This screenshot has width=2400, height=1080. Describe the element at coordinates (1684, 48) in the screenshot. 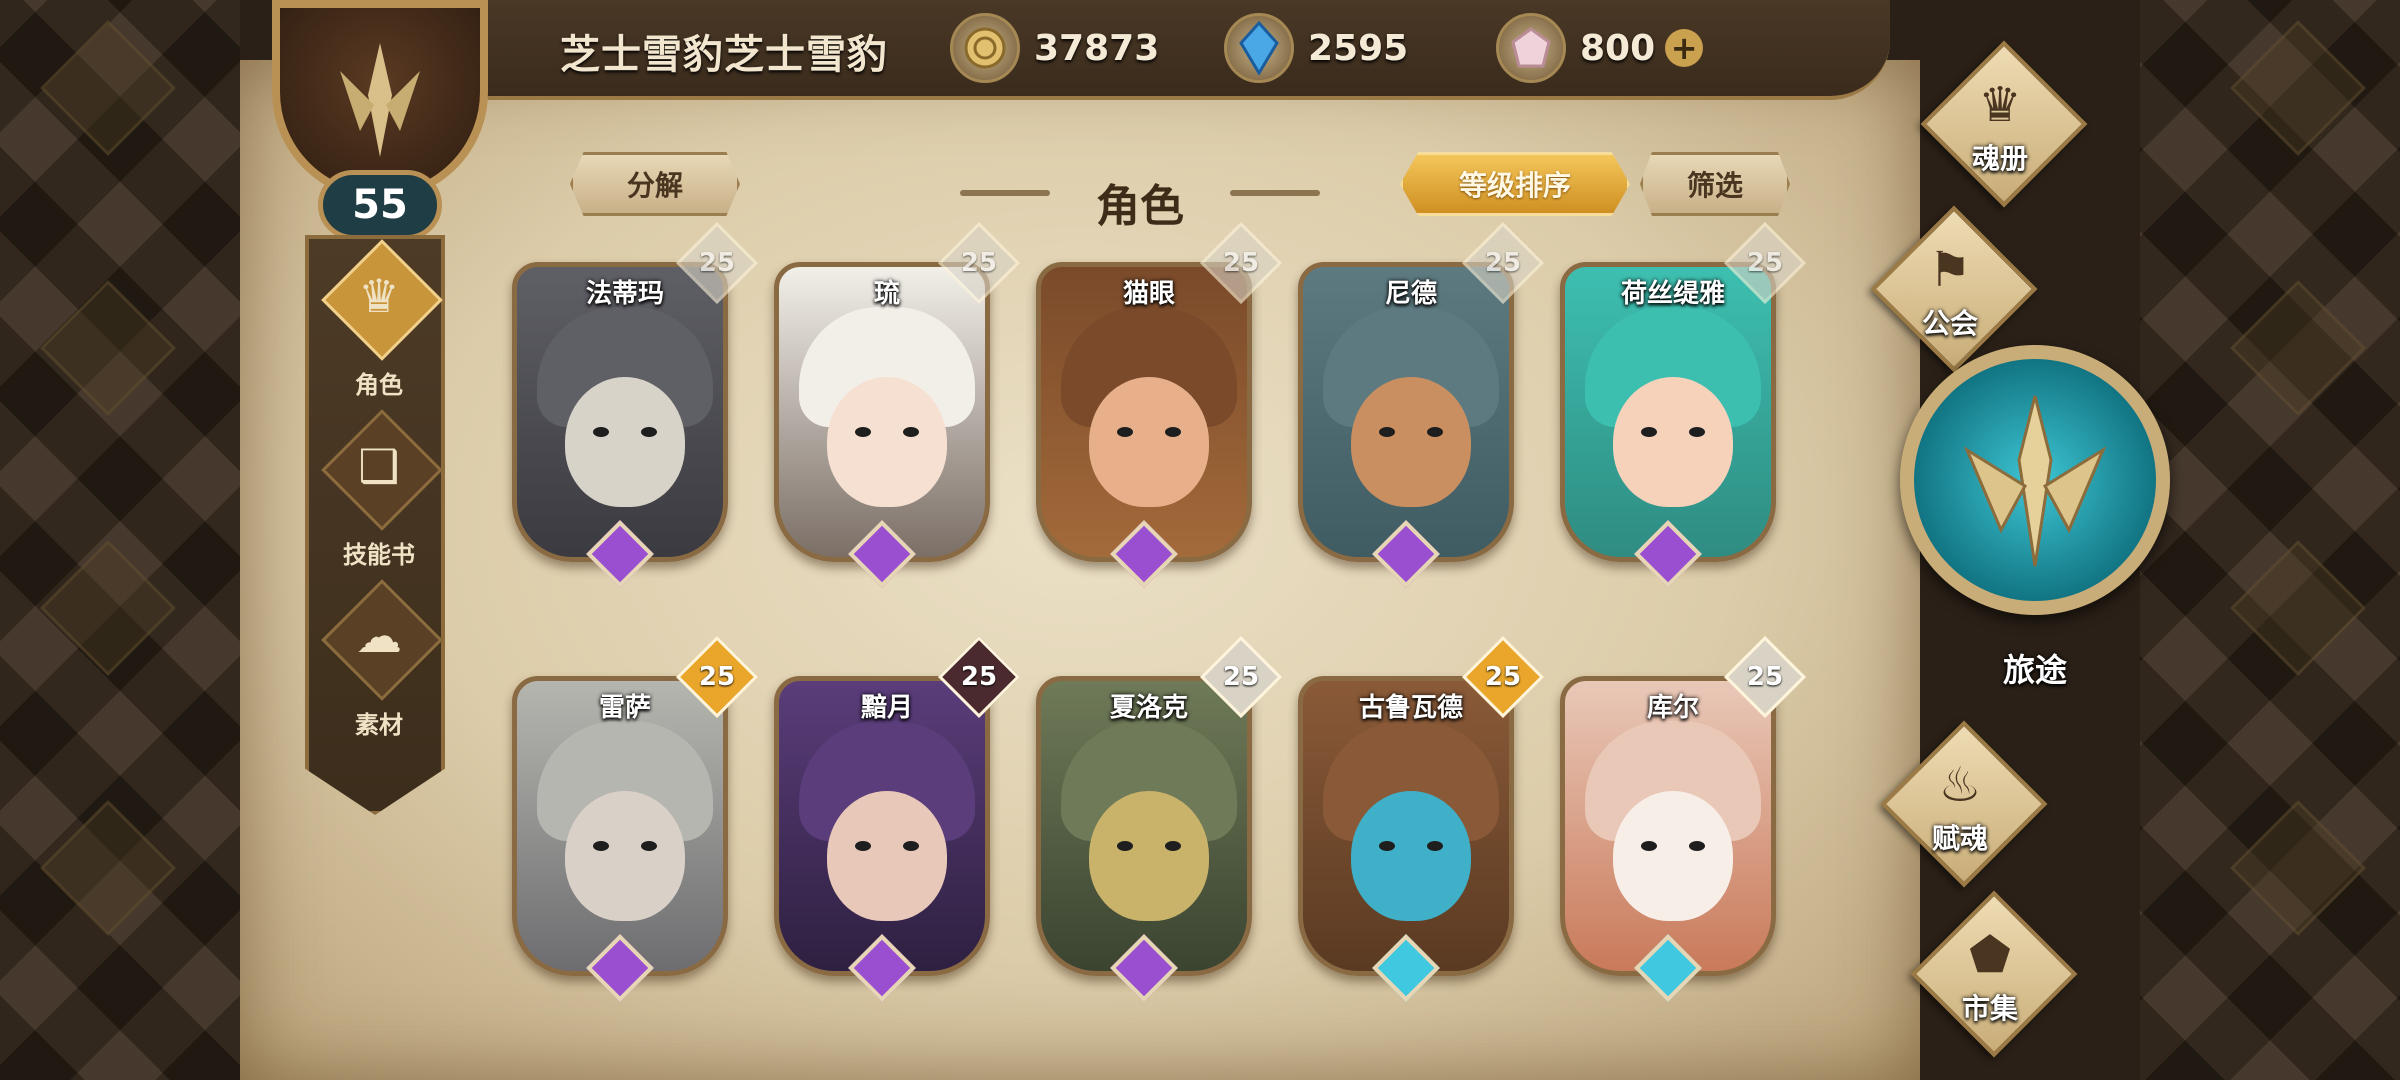

I see `add-gem-button: +` at that location.